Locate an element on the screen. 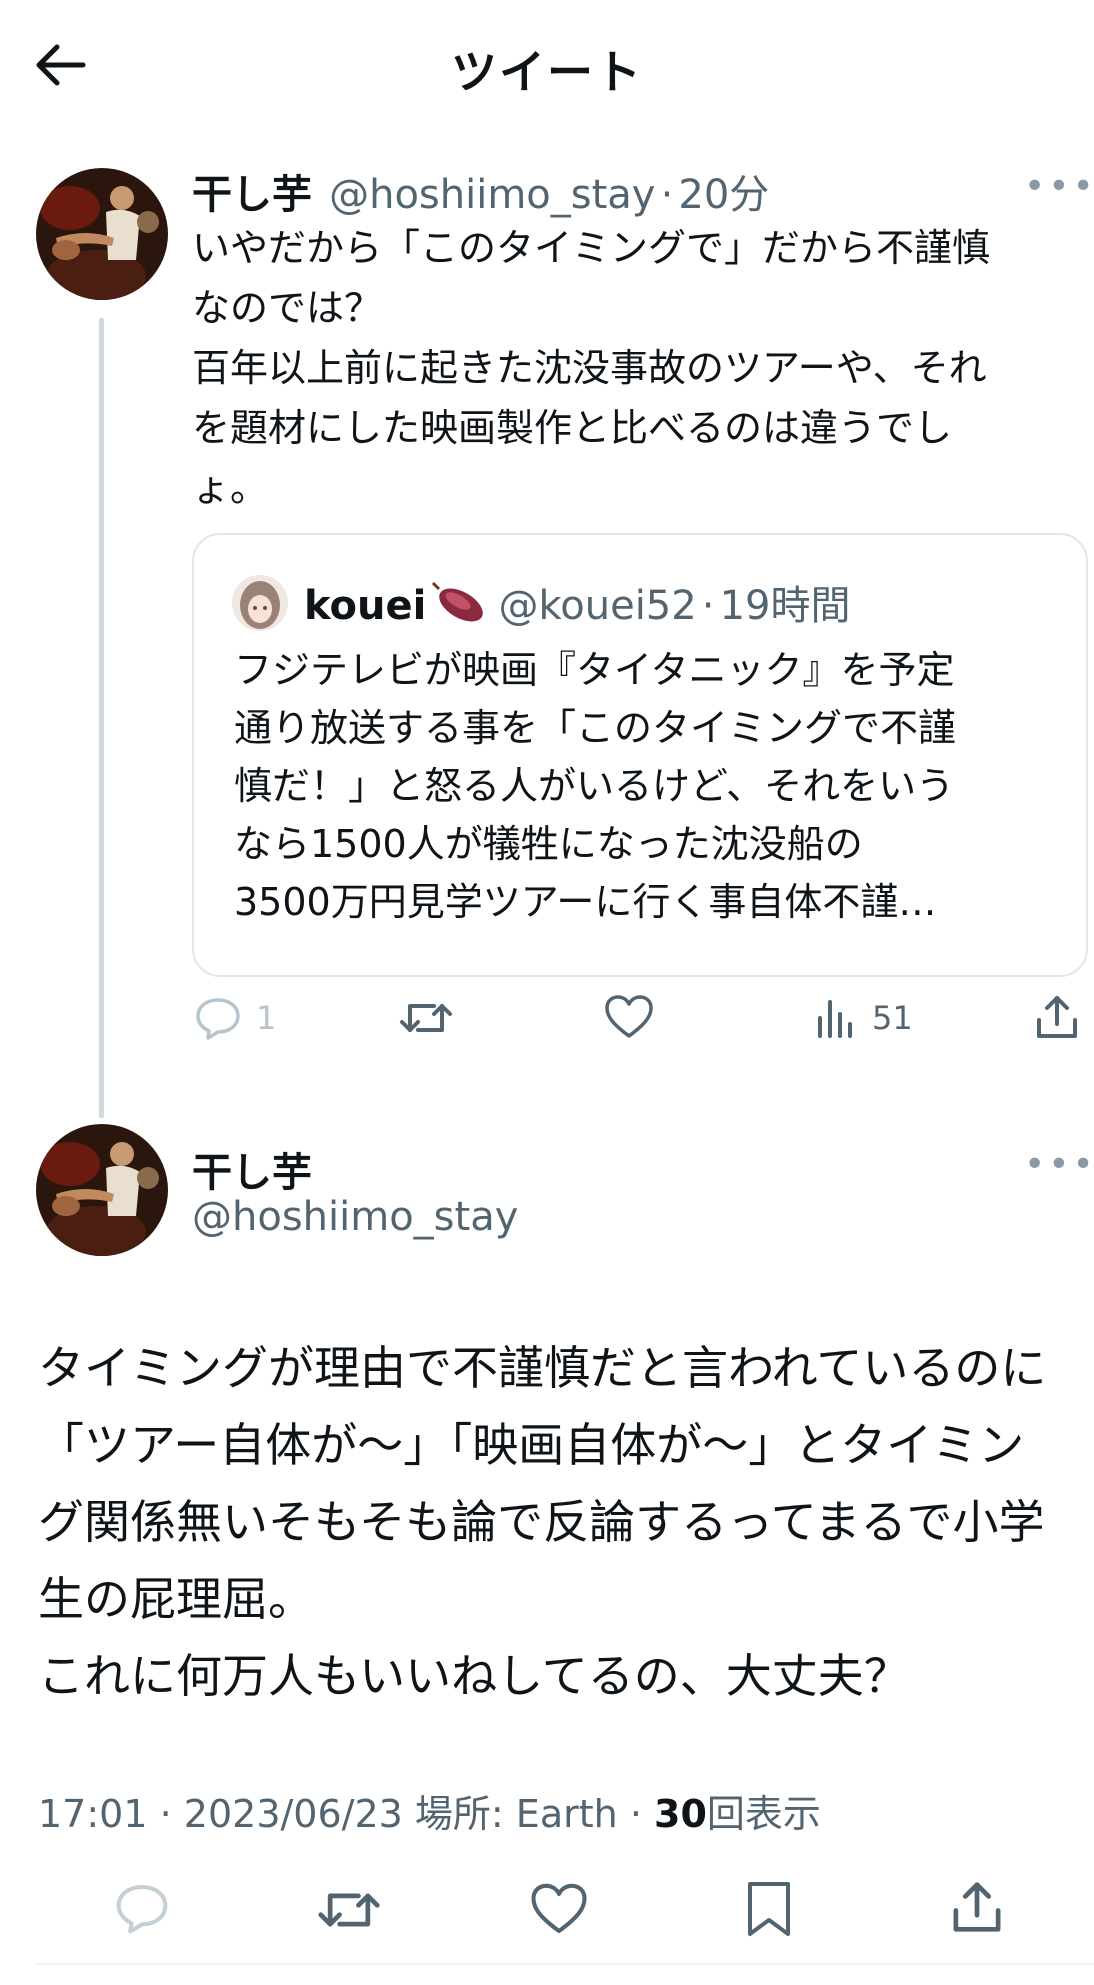  text-line: これに何万人もいいねしてるの、大丈夫？ is located at coordinates (474, 1676).